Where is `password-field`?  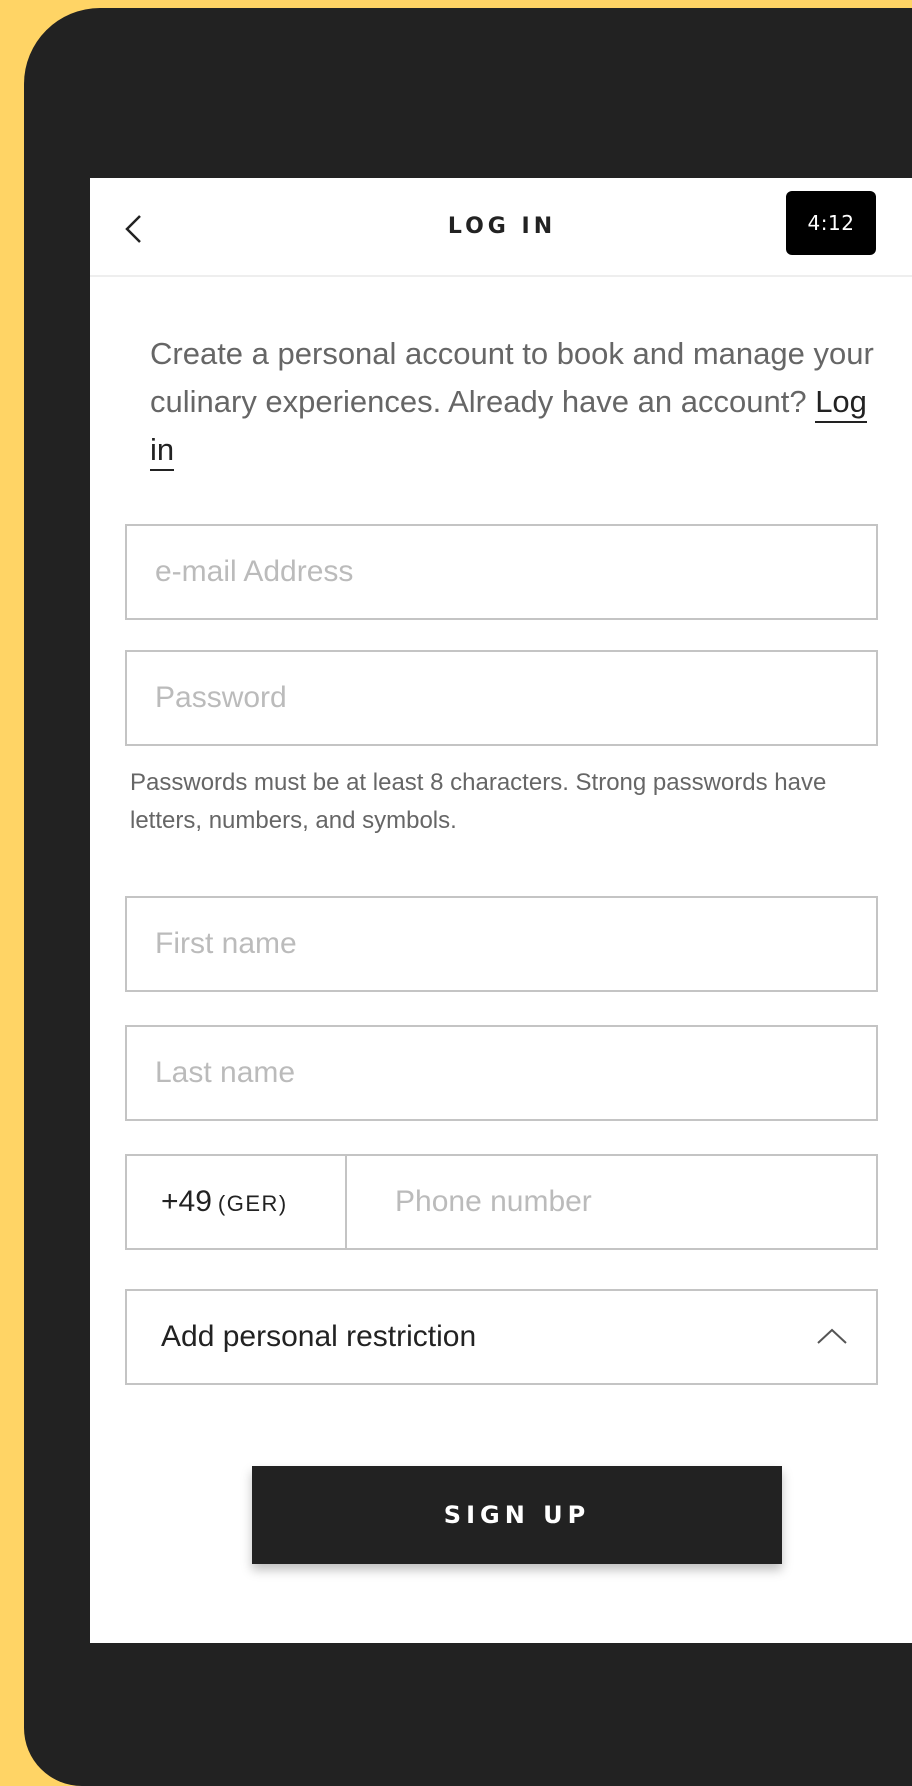
password-field is located at coordinates (501, 698).